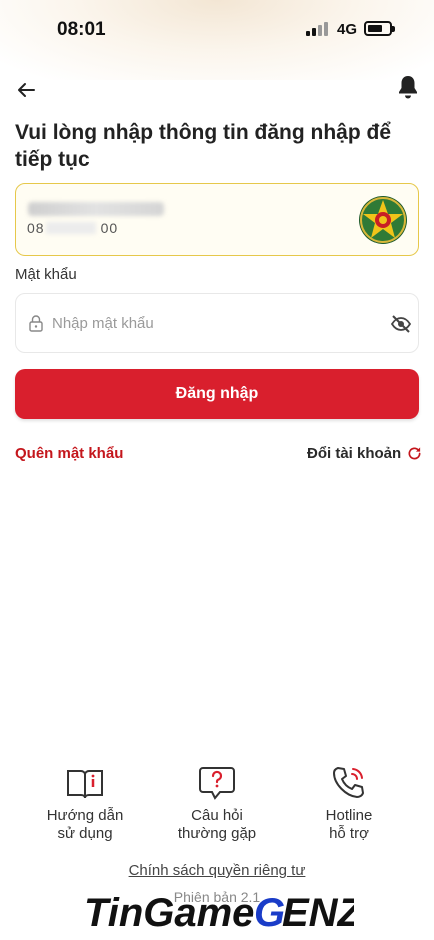 The image size is (434, 940). I want to click on battery-icon, so click(379, 28).